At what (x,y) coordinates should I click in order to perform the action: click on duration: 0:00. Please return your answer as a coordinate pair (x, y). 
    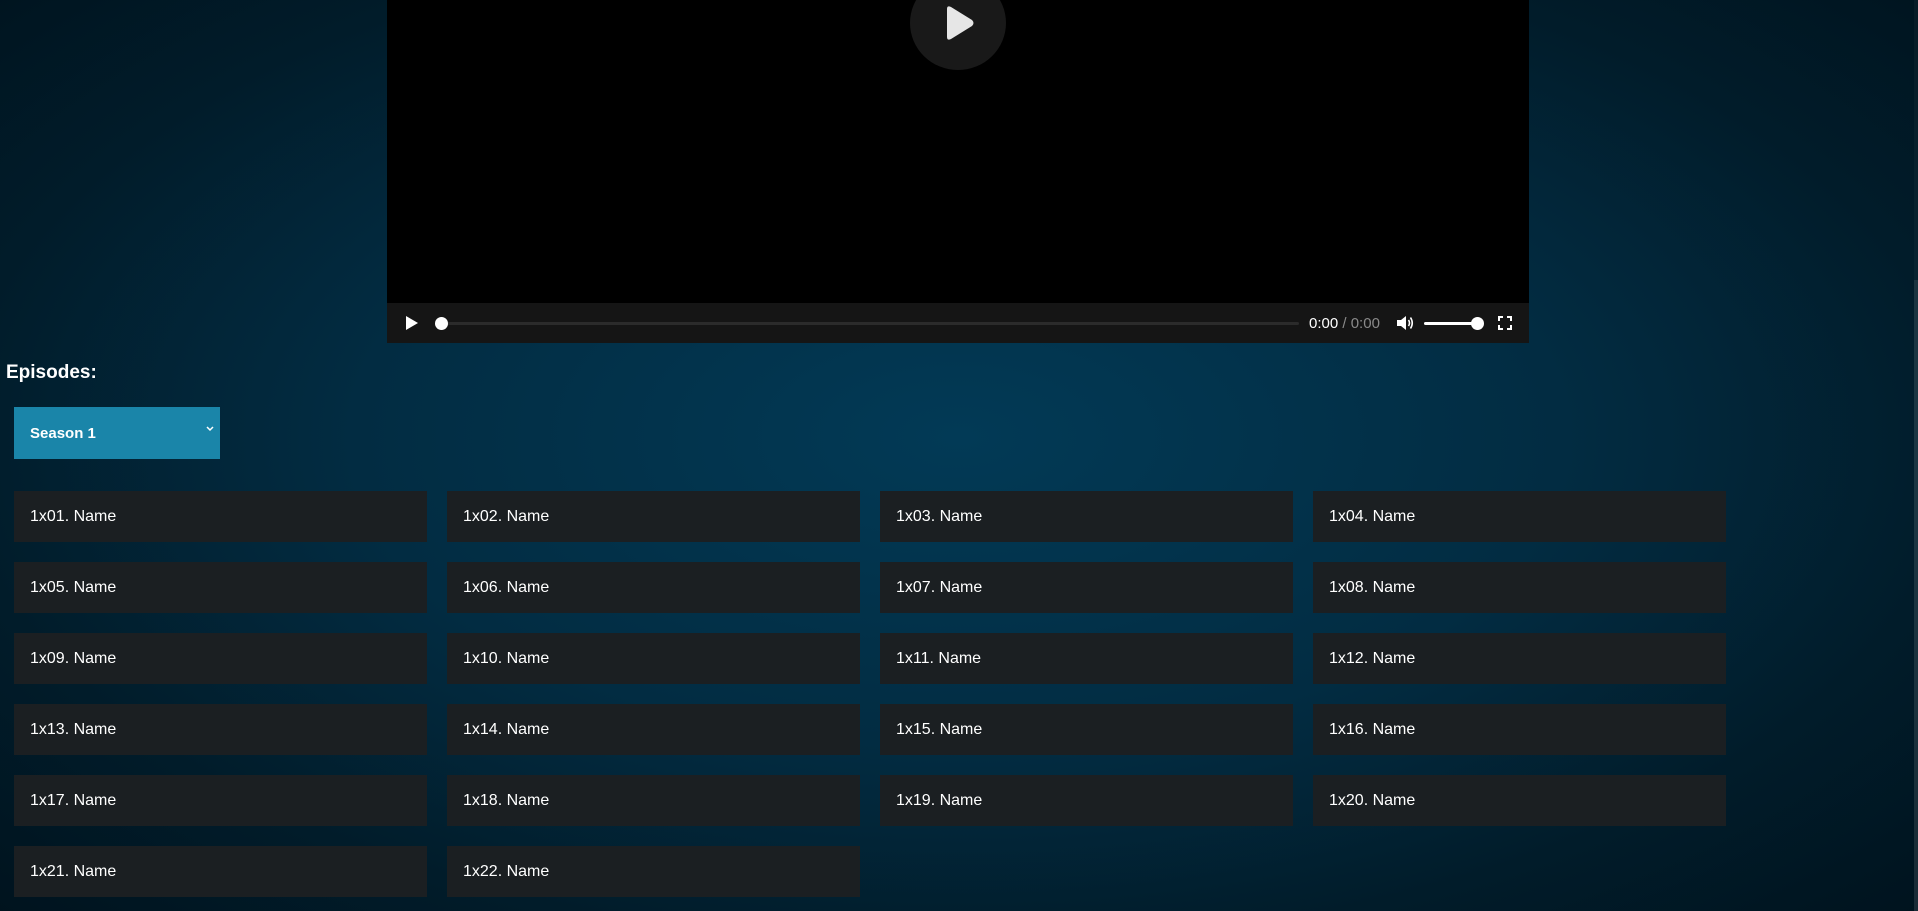
    Looking at the image, I should click on (1365, 323).